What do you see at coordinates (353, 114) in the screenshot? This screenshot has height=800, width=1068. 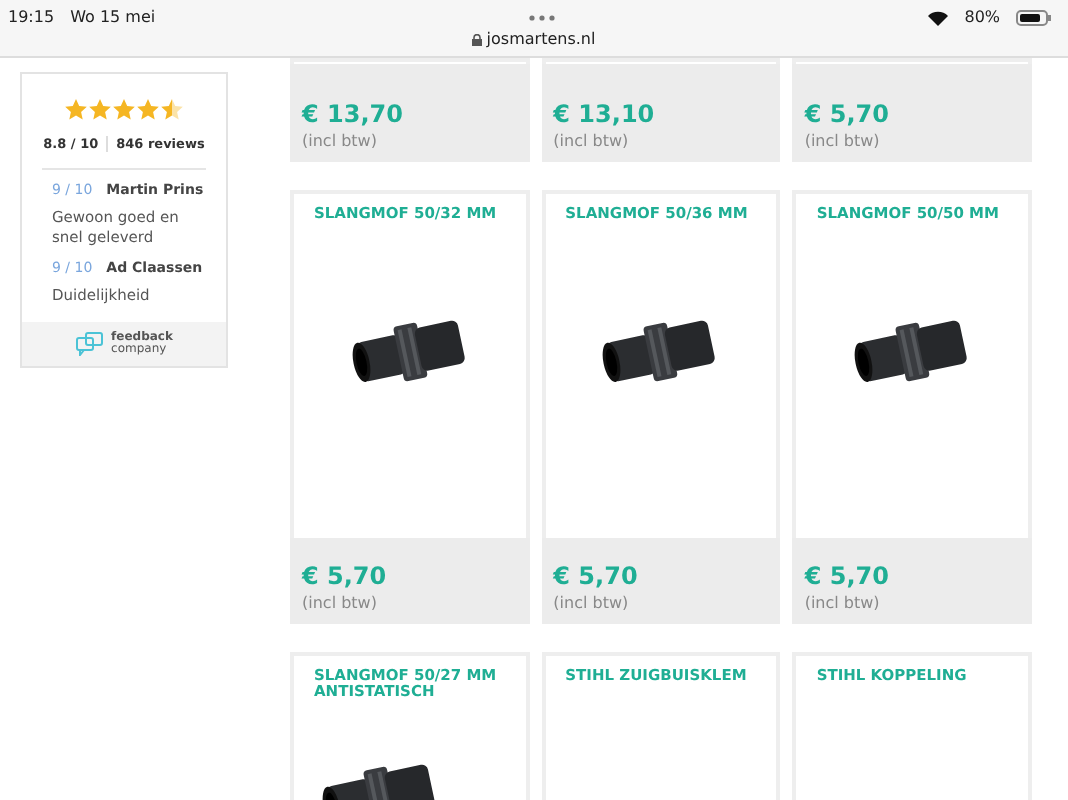 I see `product-price: € 13,70` at bounding box center [353, 114].